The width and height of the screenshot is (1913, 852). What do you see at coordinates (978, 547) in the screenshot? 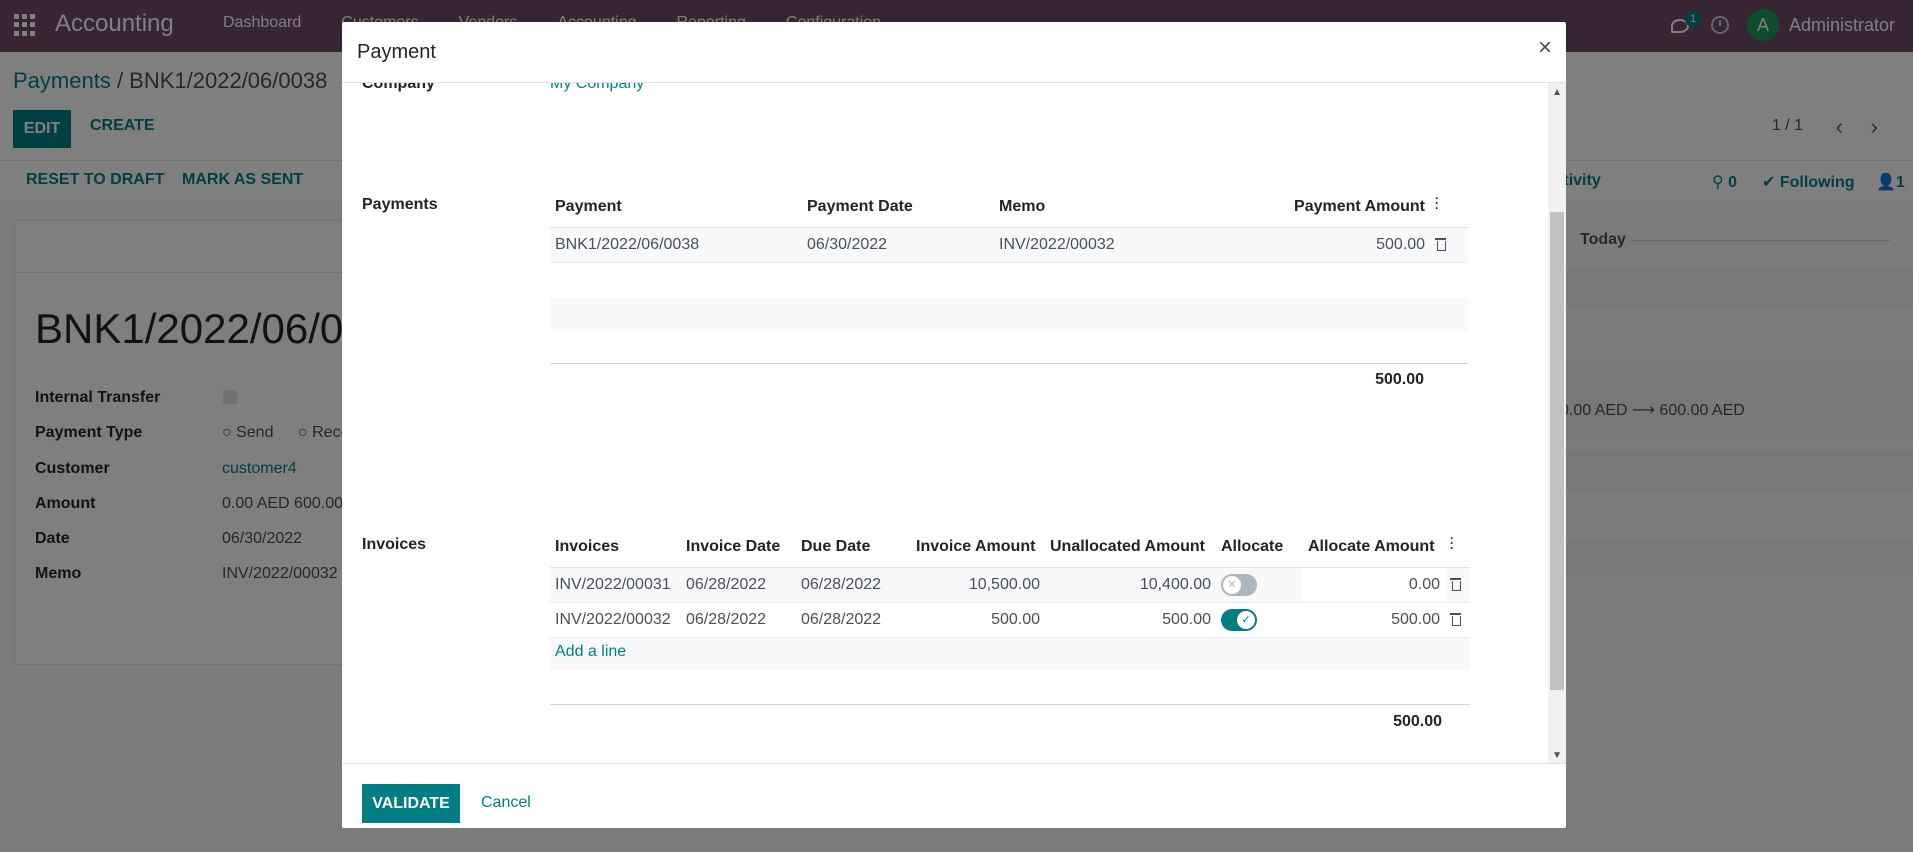
I see `invoices-col-invoice-amount: Invoice Amount` at bounding box center [978, 547].